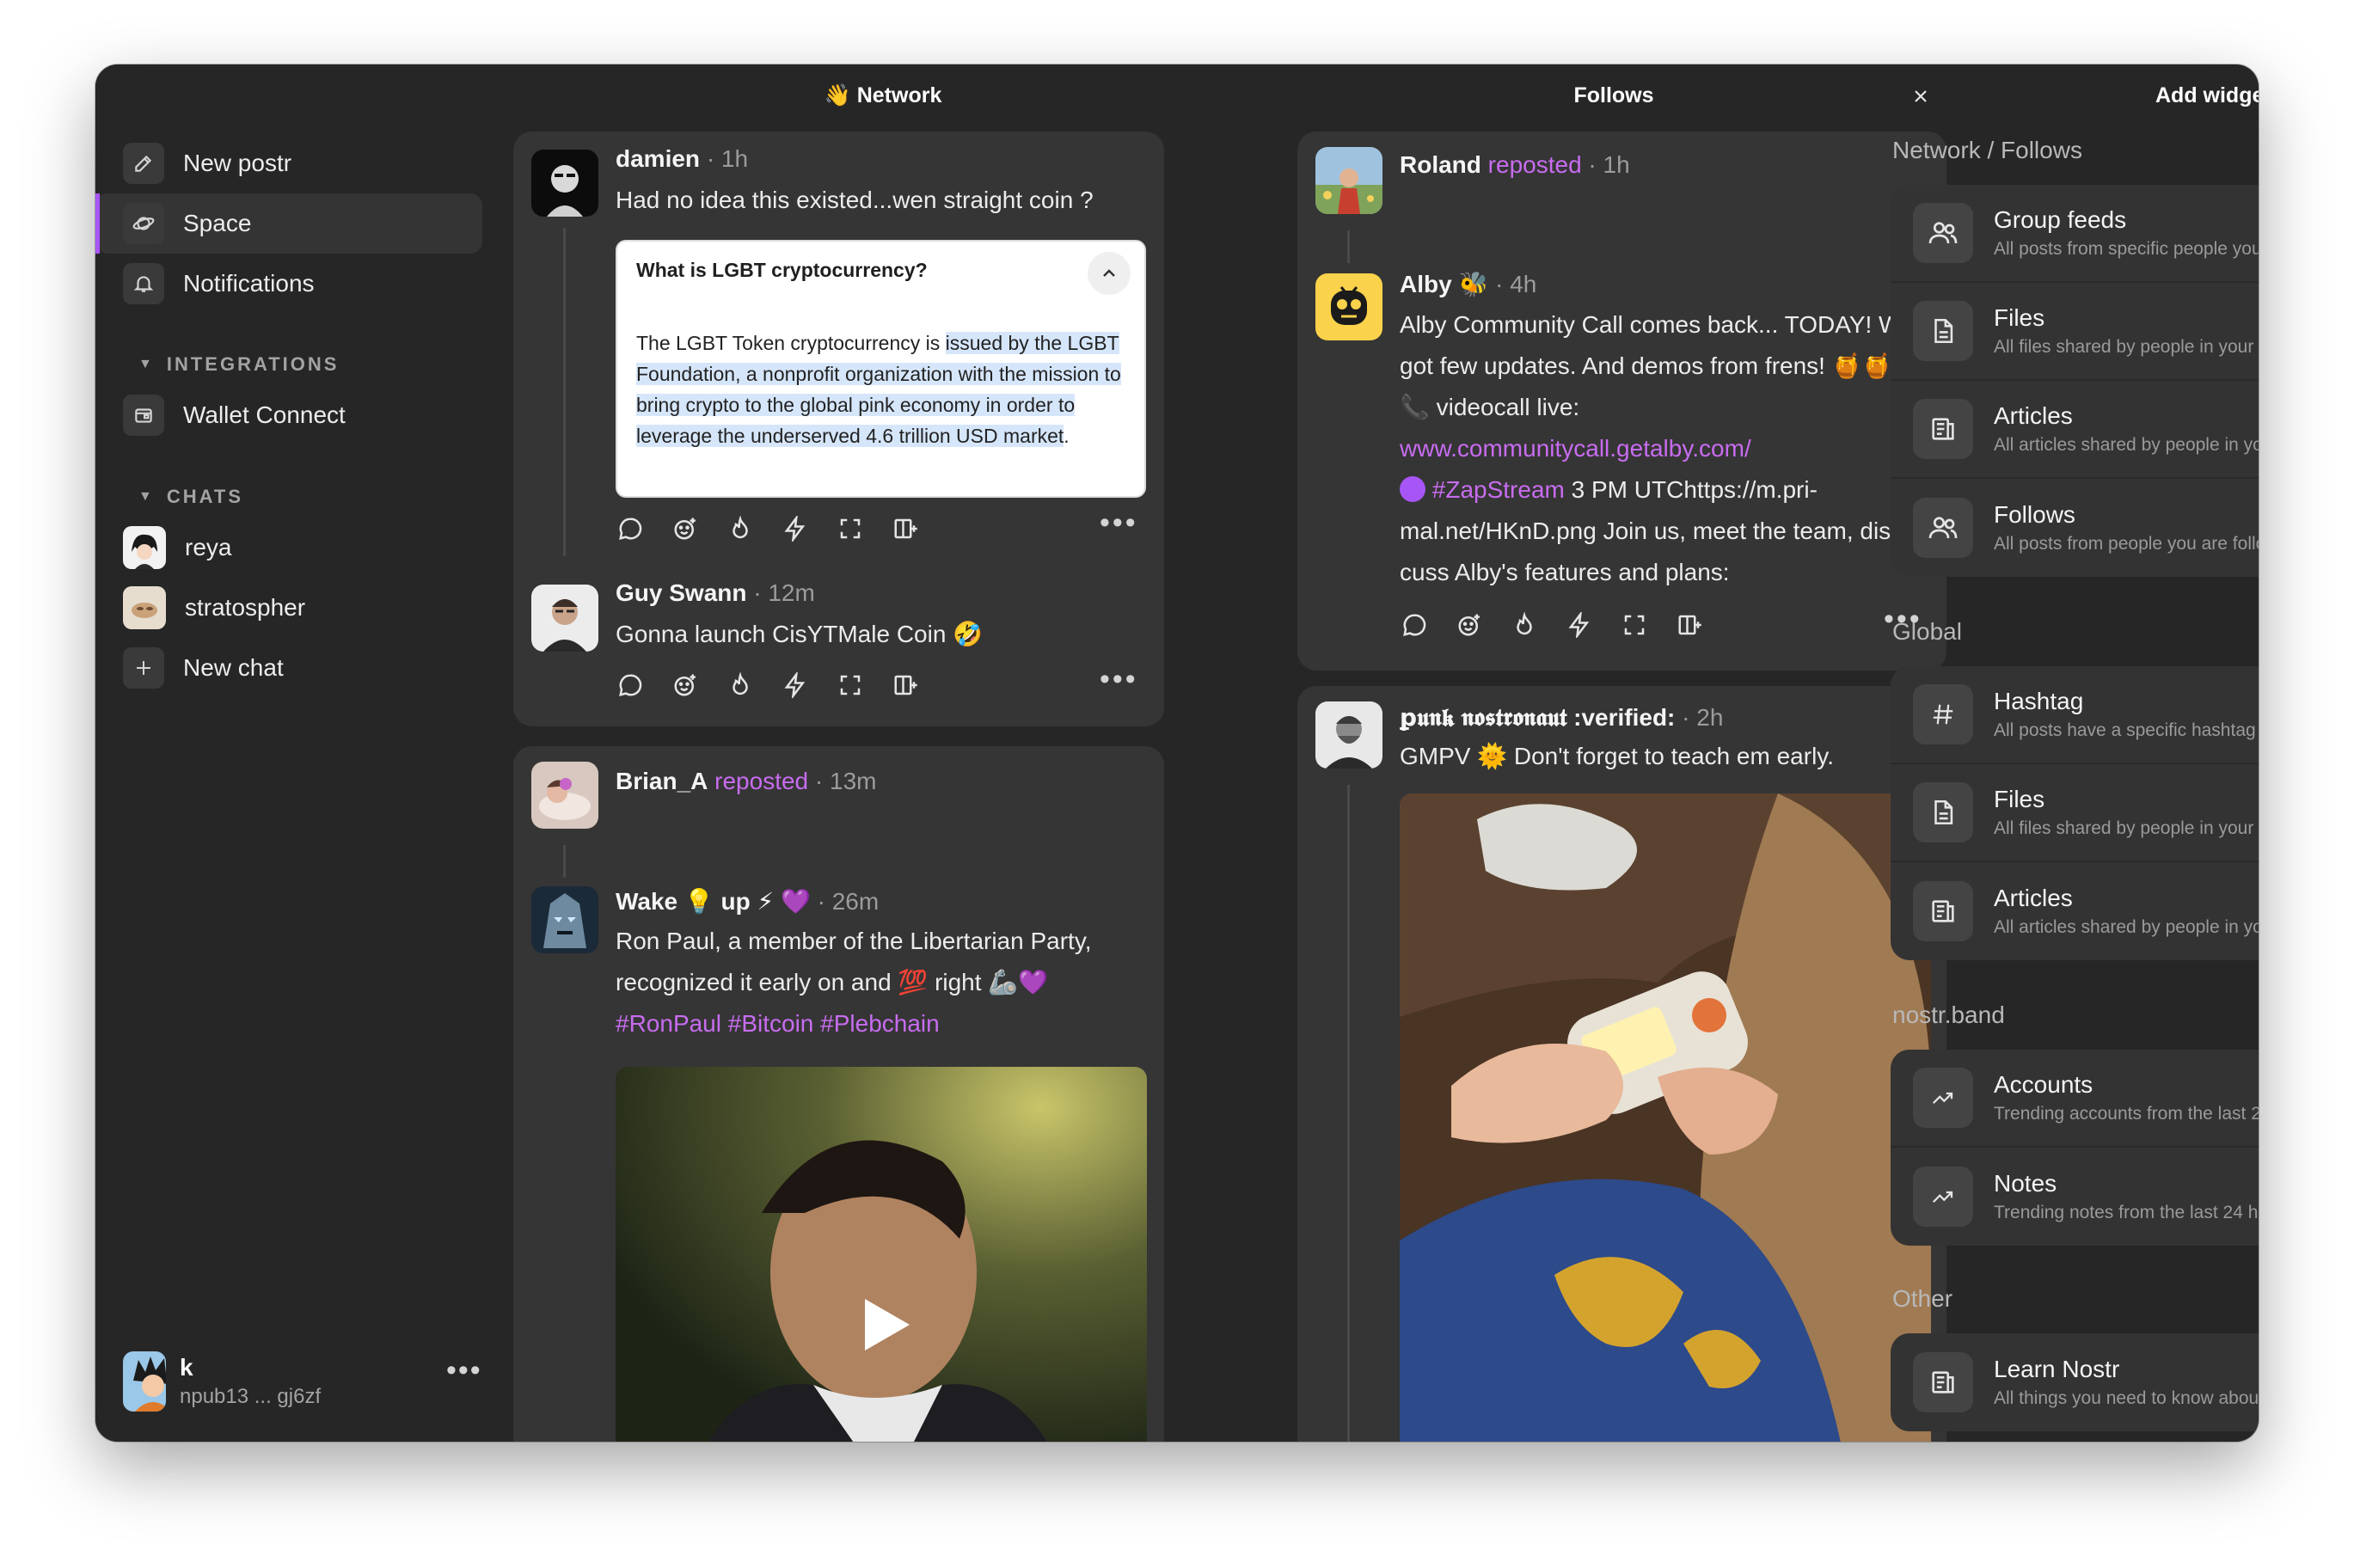 Image resolution: width=2354 pixels, height=1568 pixels. I want to click on new-postr-label: New postr, so click(237, 163).